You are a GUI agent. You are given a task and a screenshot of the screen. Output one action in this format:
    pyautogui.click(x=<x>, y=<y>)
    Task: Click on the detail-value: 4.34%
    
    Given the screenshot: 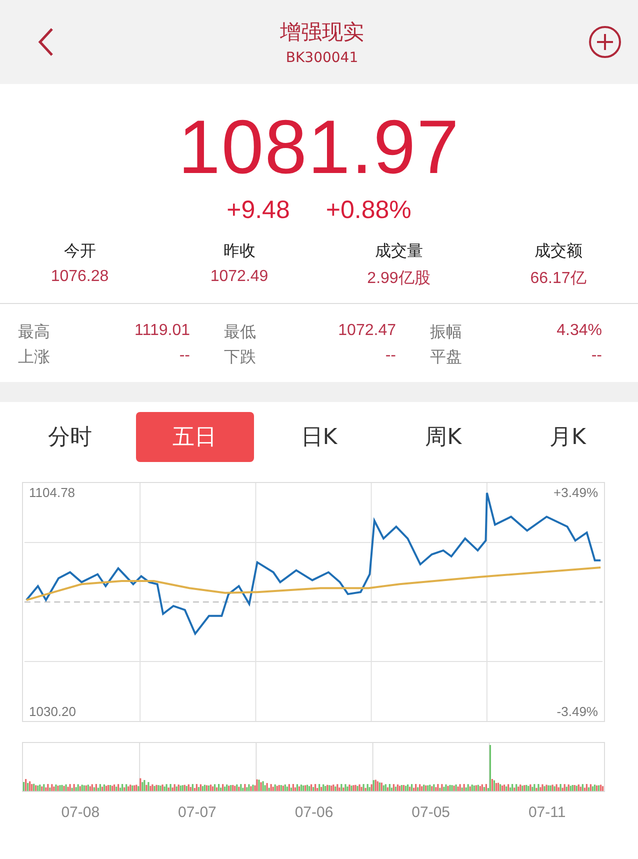 What is the action you would take?
    pyautogui.click(x=579, y=331)
    